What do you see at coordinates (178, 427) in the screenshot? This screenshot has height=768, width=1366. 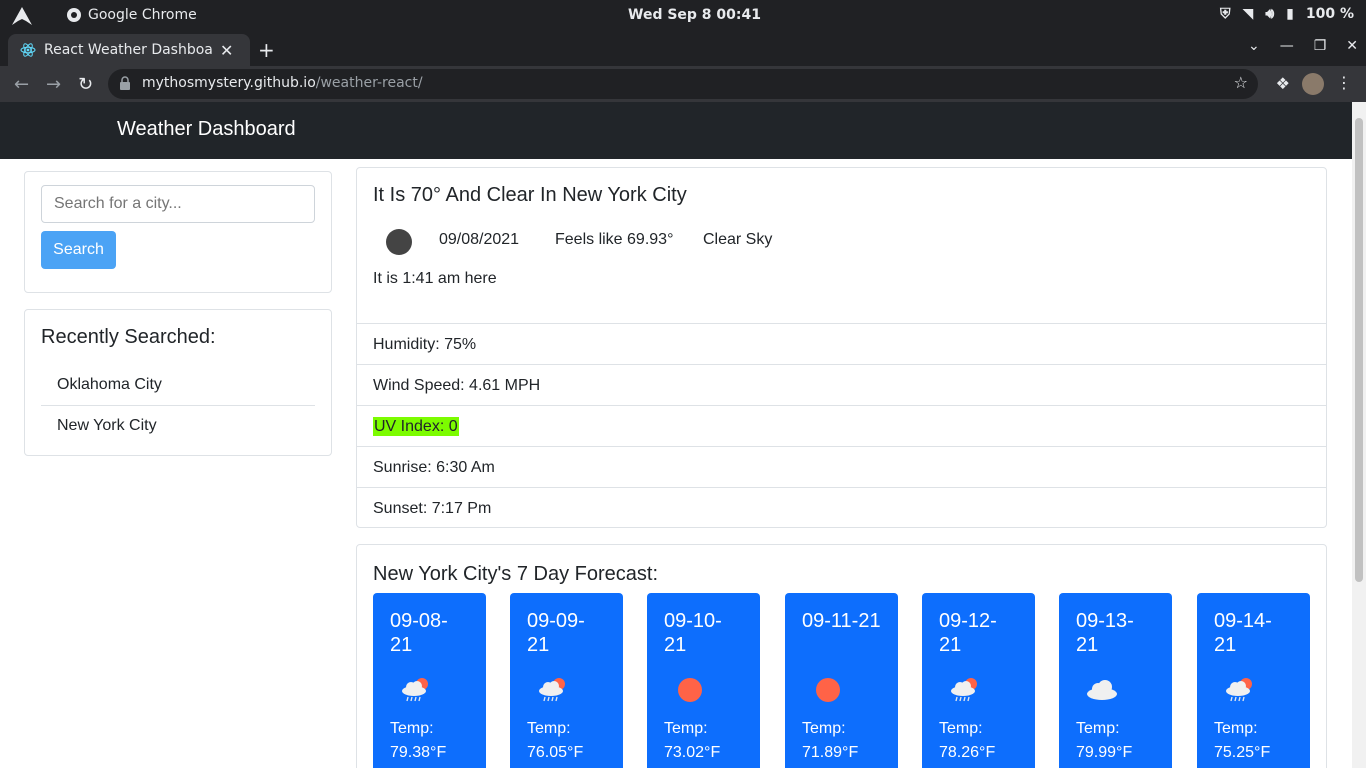 I see `recent-item-new-york-city: New York City` at bounding box center [178, 427].